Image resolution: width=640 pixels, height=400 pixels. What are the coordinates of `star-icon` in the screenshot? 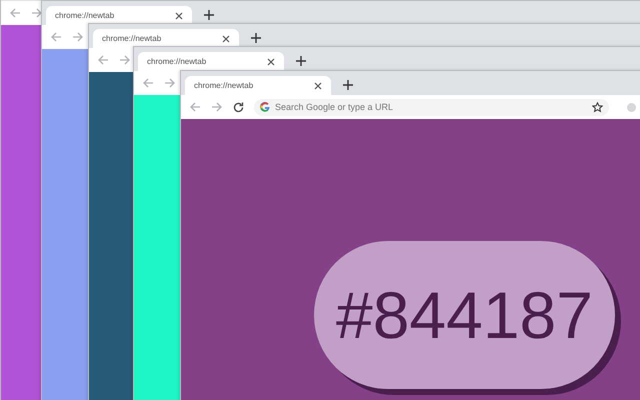 It's located at (597, 107).